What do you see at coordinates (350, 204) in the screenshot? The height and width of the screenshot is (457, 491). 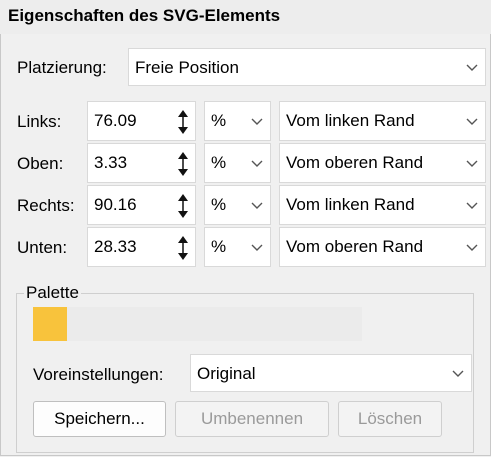 I see `right-reference: Vom linken Rand` at bounding box center [350, 204].